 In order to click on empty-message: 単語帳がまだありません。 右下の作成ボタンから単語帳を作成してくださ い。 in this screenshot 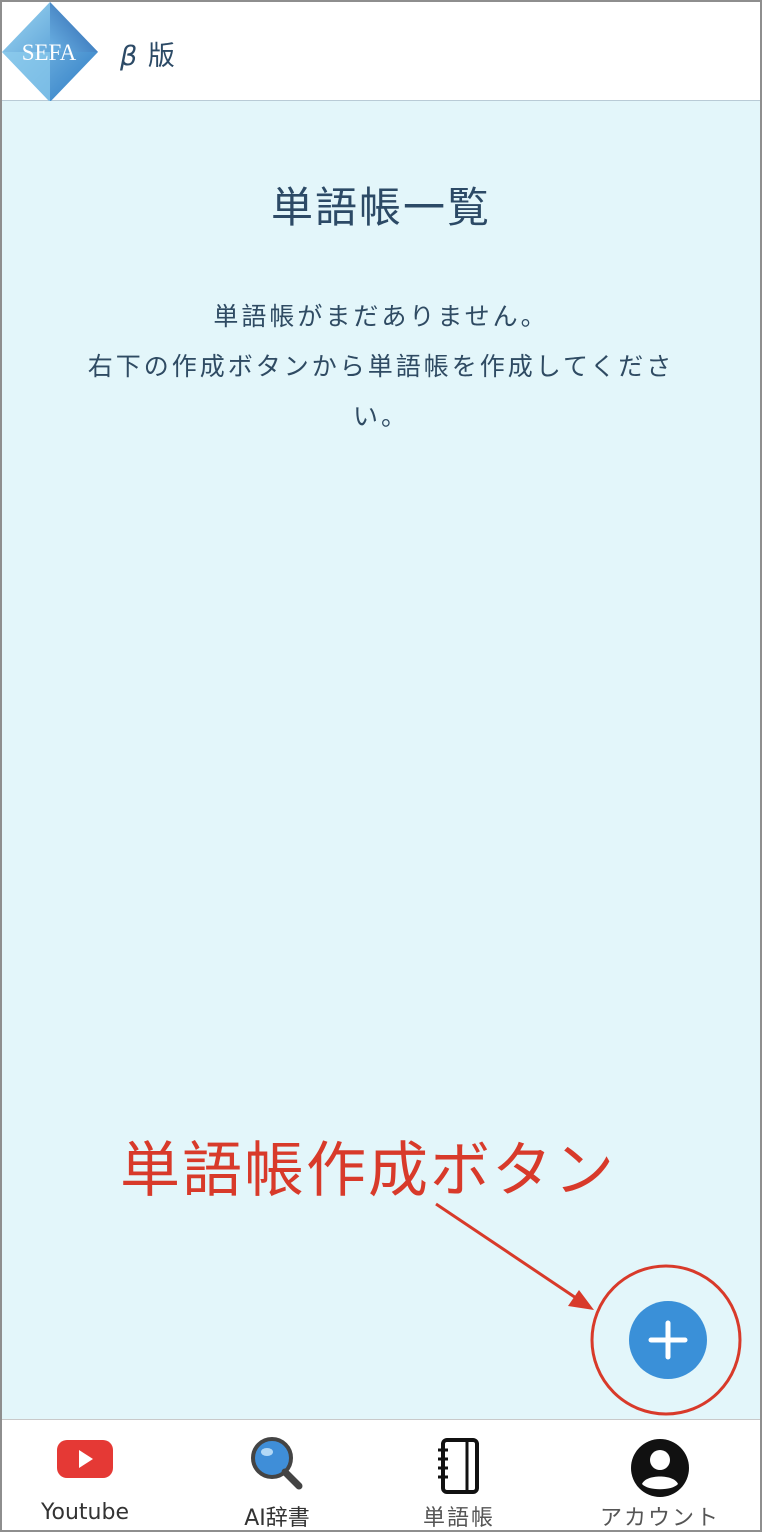, I will do `click(381, 367)`.